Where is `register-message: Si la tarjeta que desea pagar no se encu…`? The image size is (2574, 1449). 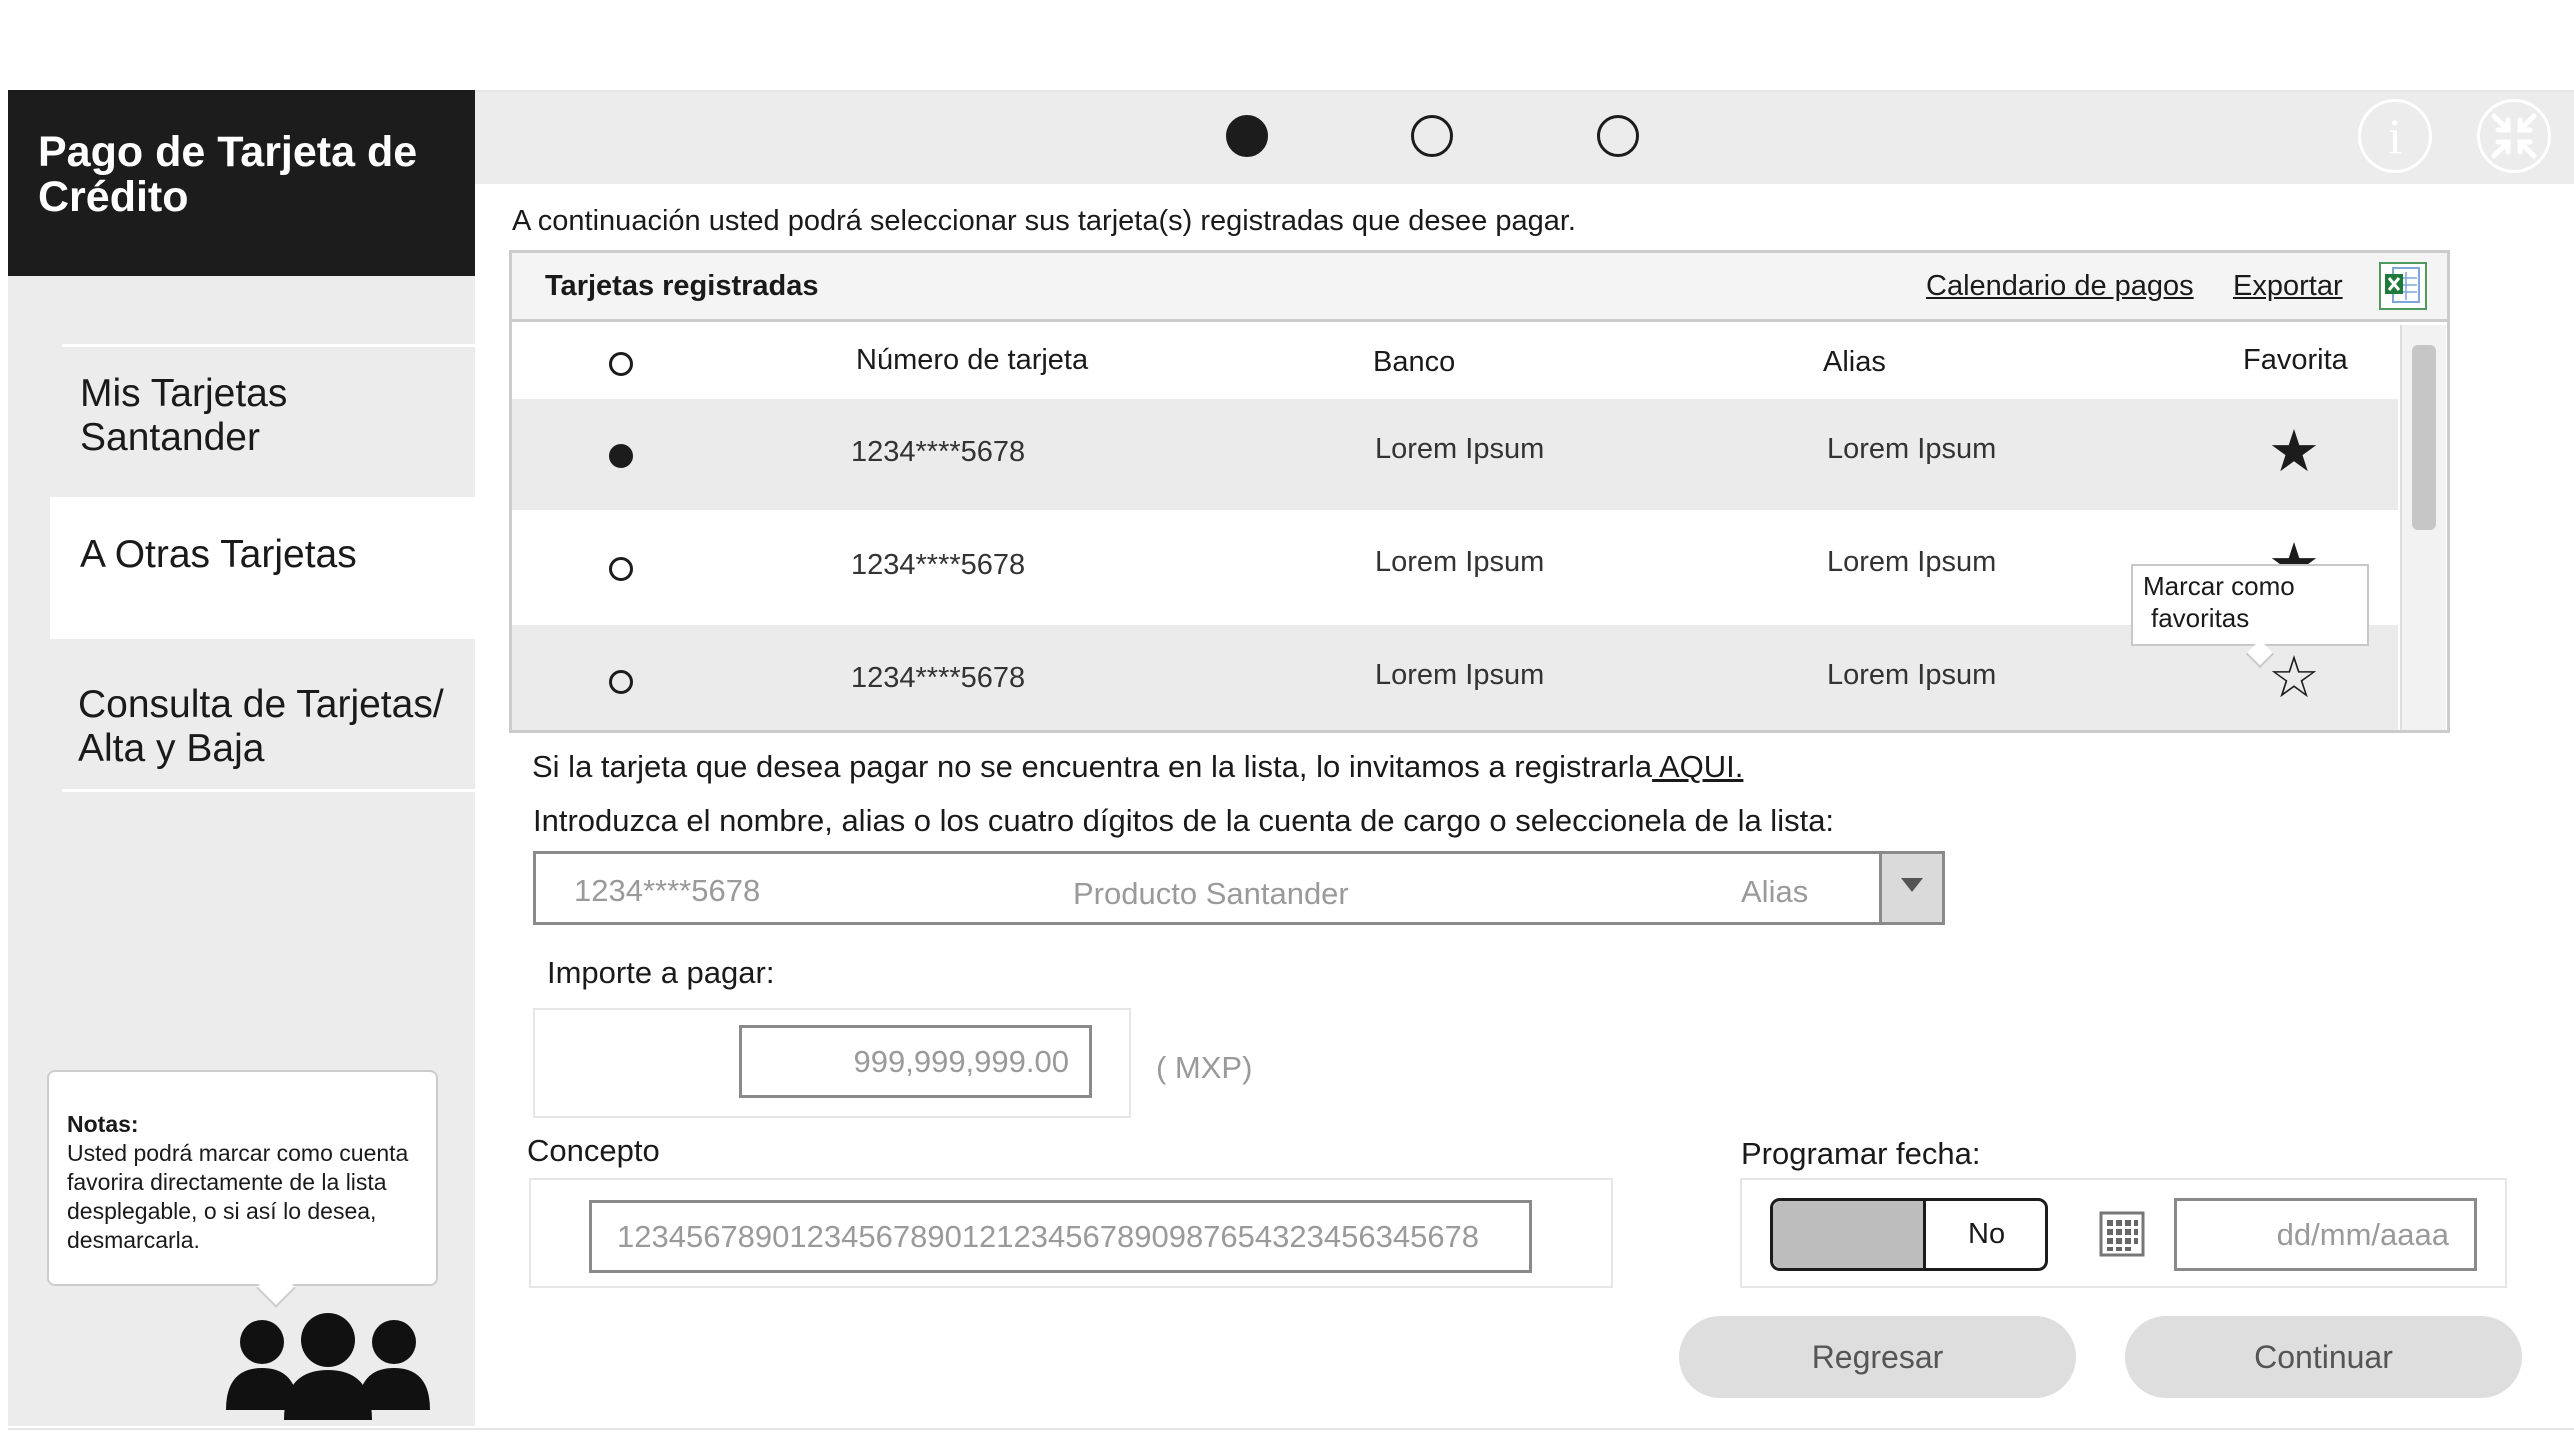 register-message: Si la tarjeta que desea pagar no se encu… is located at coordinates (1092, 766).